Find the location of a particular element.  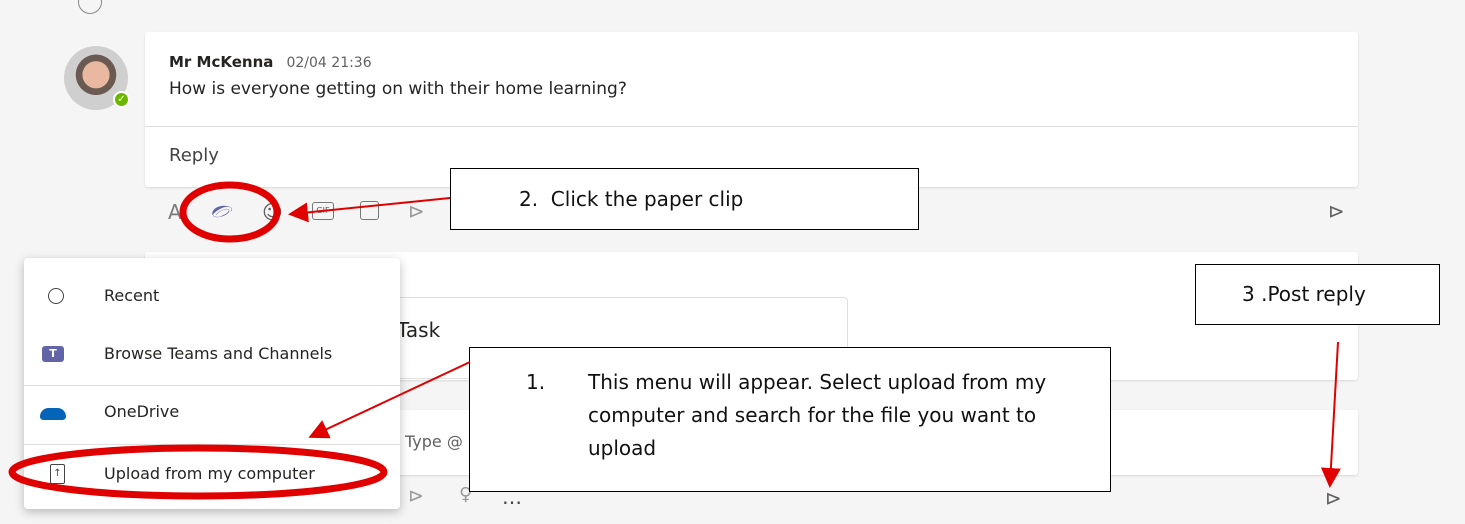

step3-arrow is located at coordinates (1330, 414).